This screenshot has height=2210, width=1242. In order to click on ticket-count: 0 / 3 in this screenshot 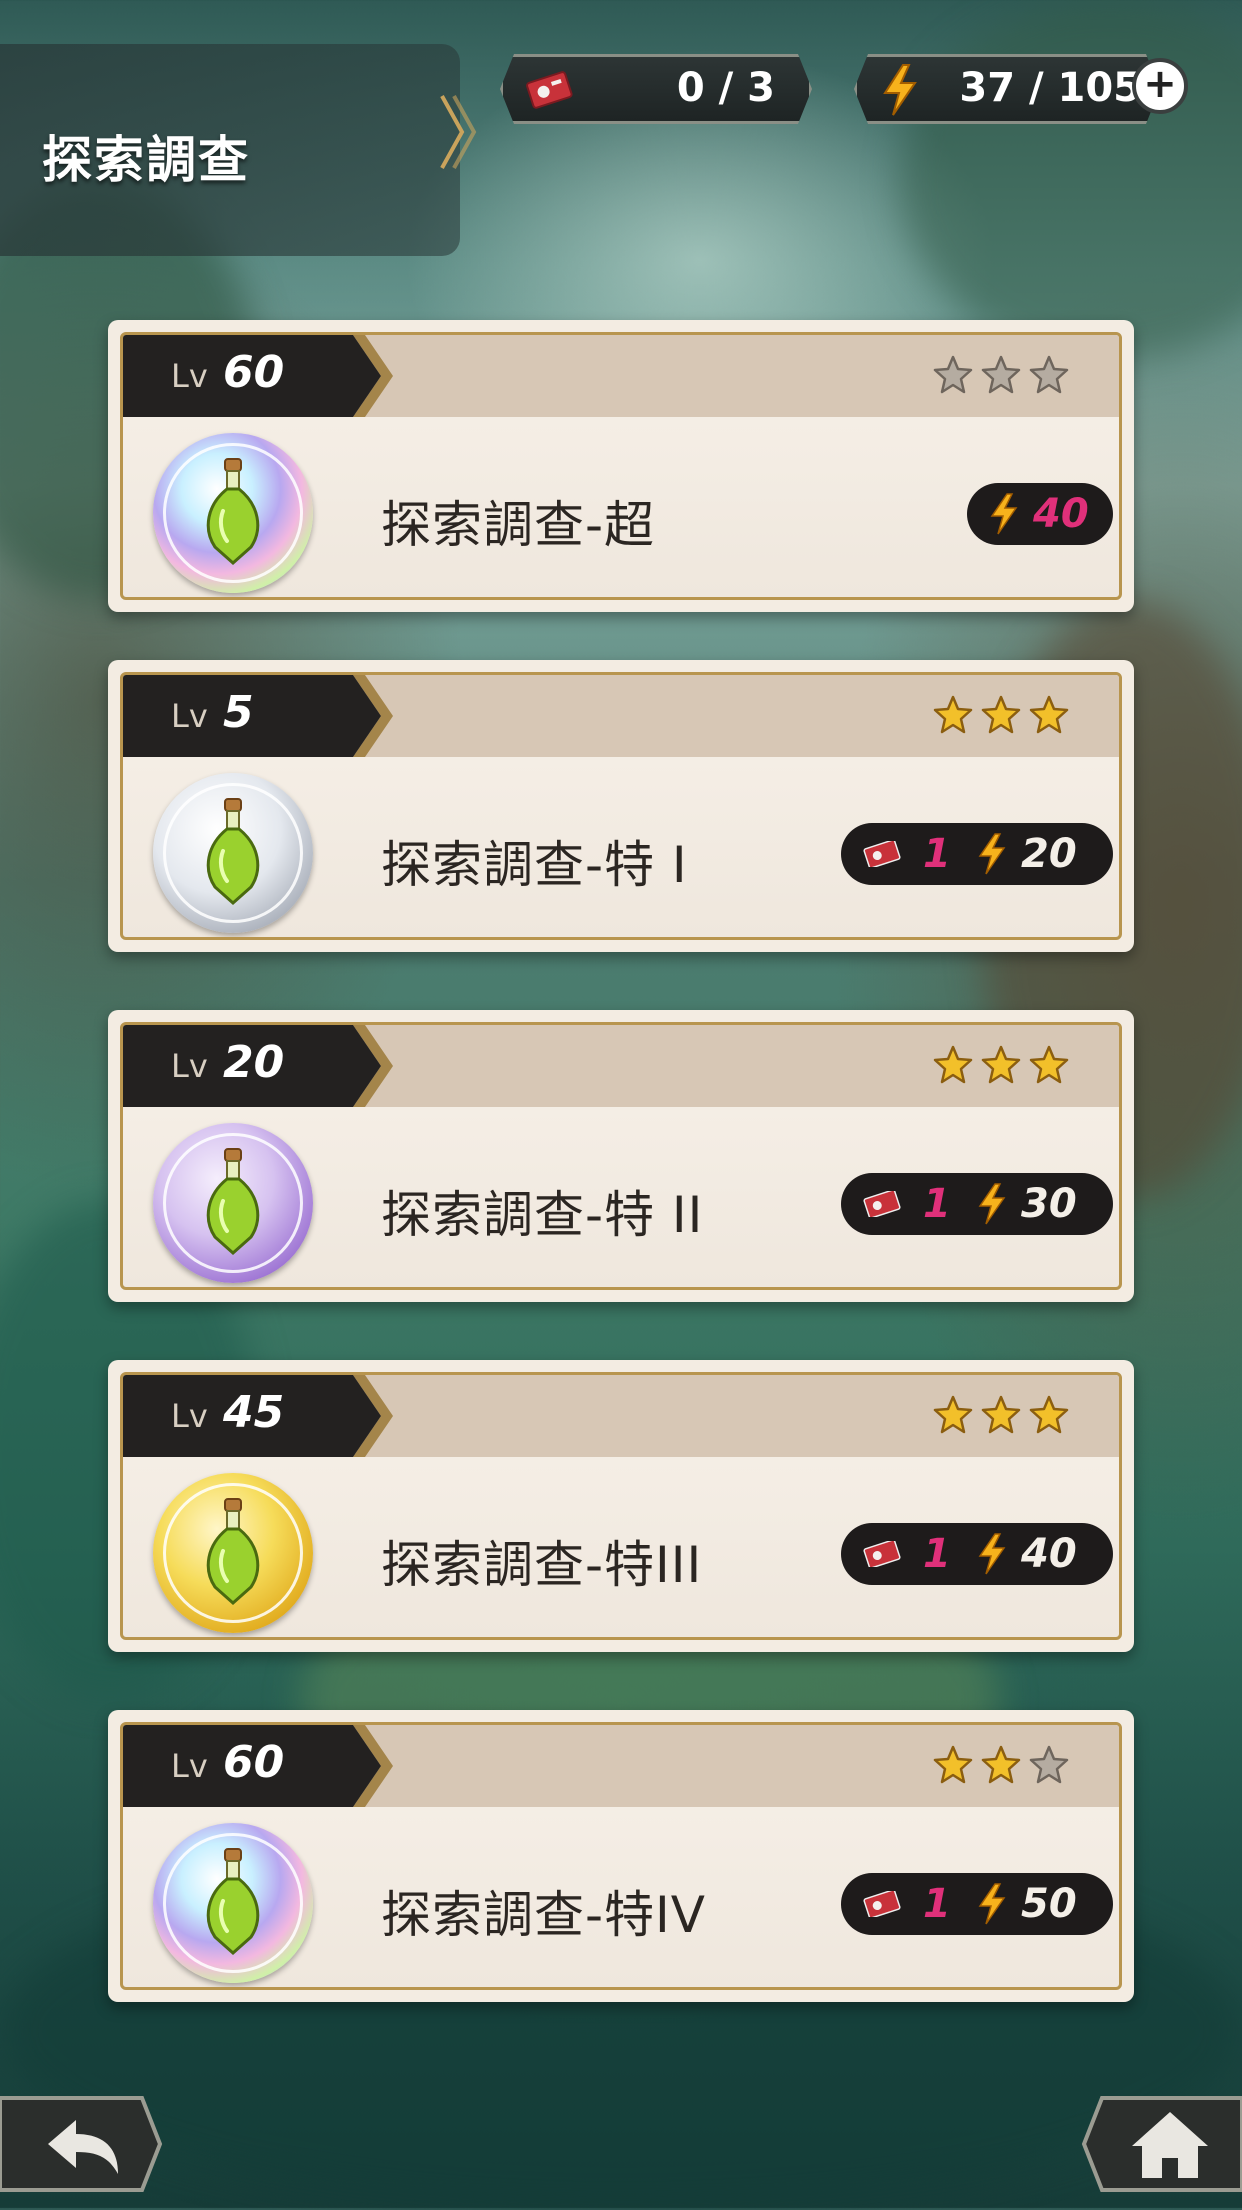, I will do `click(725, 88)`.